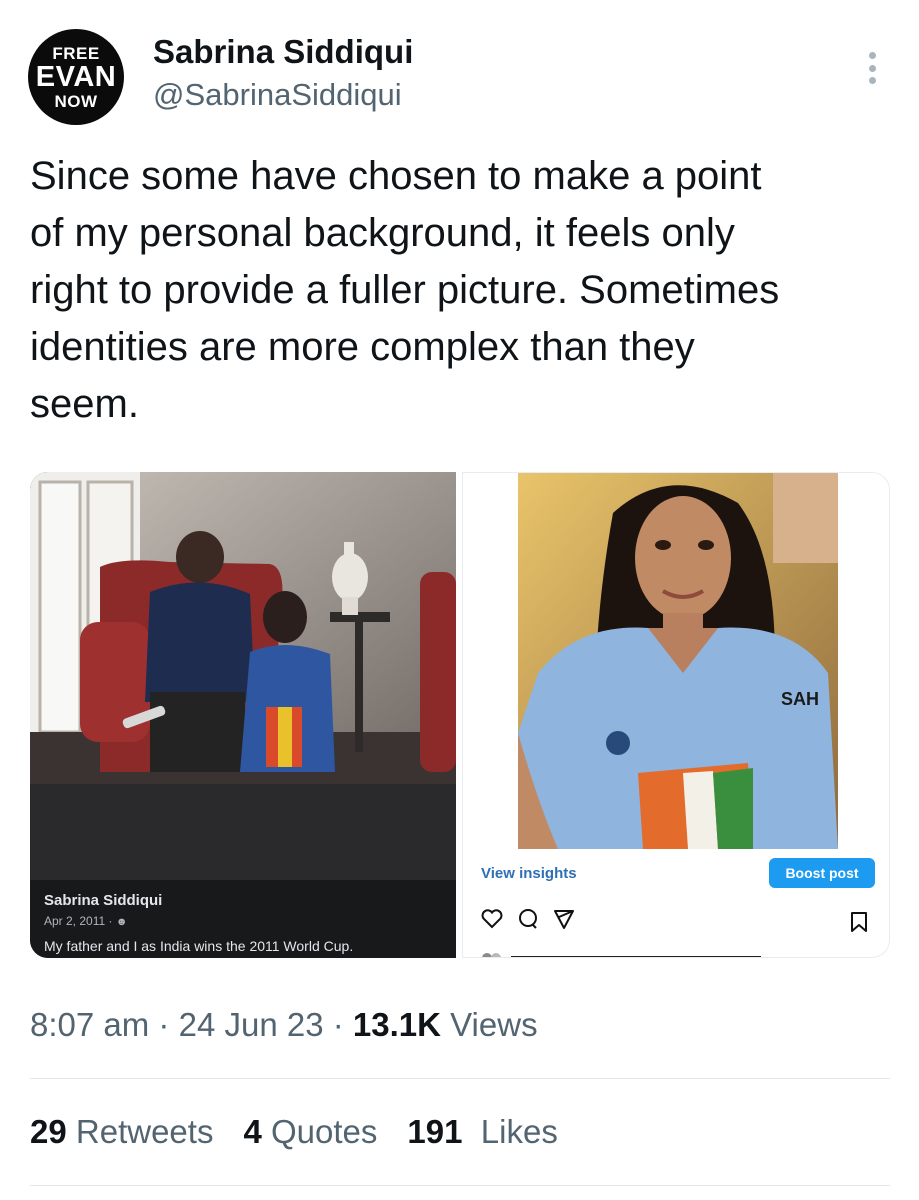  What do you see at coordinates (800, 699) in the screenshot?
I see `shirt-text: SAH` at bounding box center [800, 699].